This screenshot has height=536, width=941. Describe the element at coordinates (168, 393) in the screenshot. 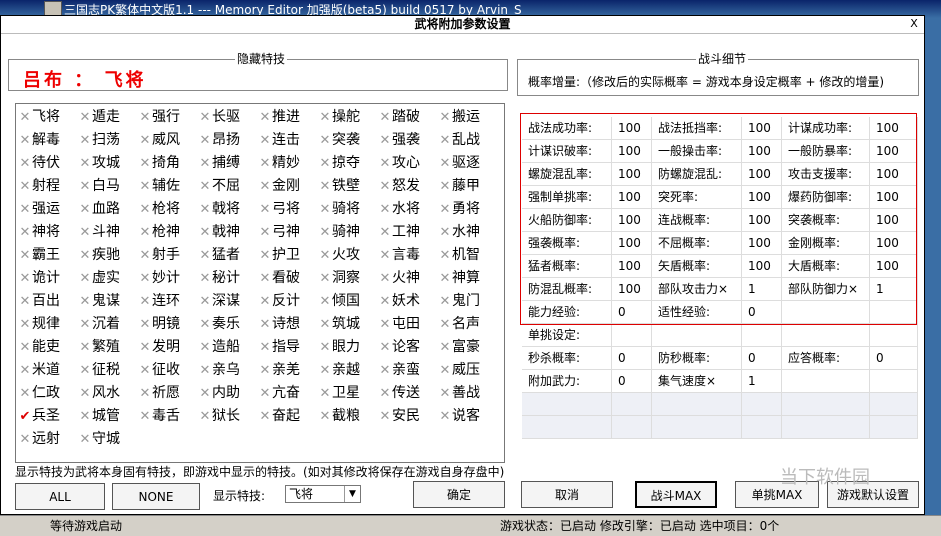

I see `skill-item: ✕ 祈愿` at that location.